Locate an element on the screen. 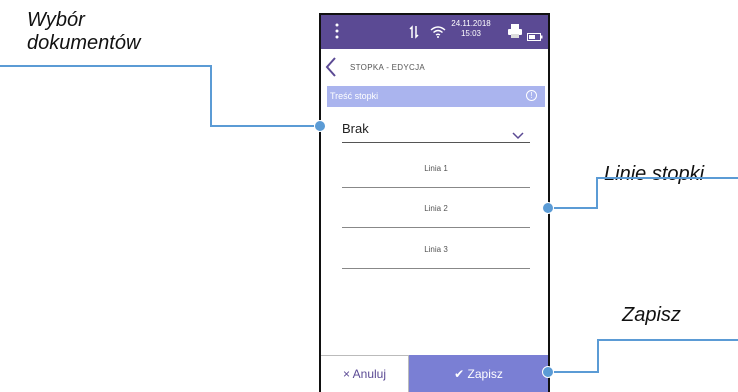 This screenshot has height=392, width=738. document-select: Brak is located at coordinates (436, 129).